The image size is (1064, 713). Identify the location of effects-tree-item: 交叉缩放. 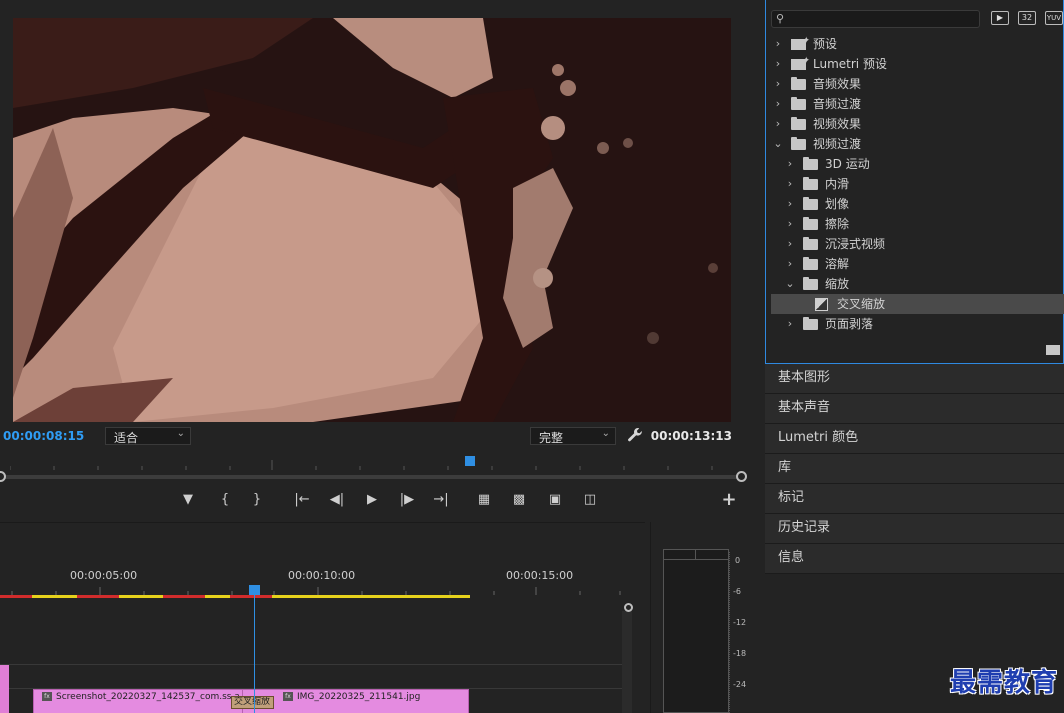
(917, 304).